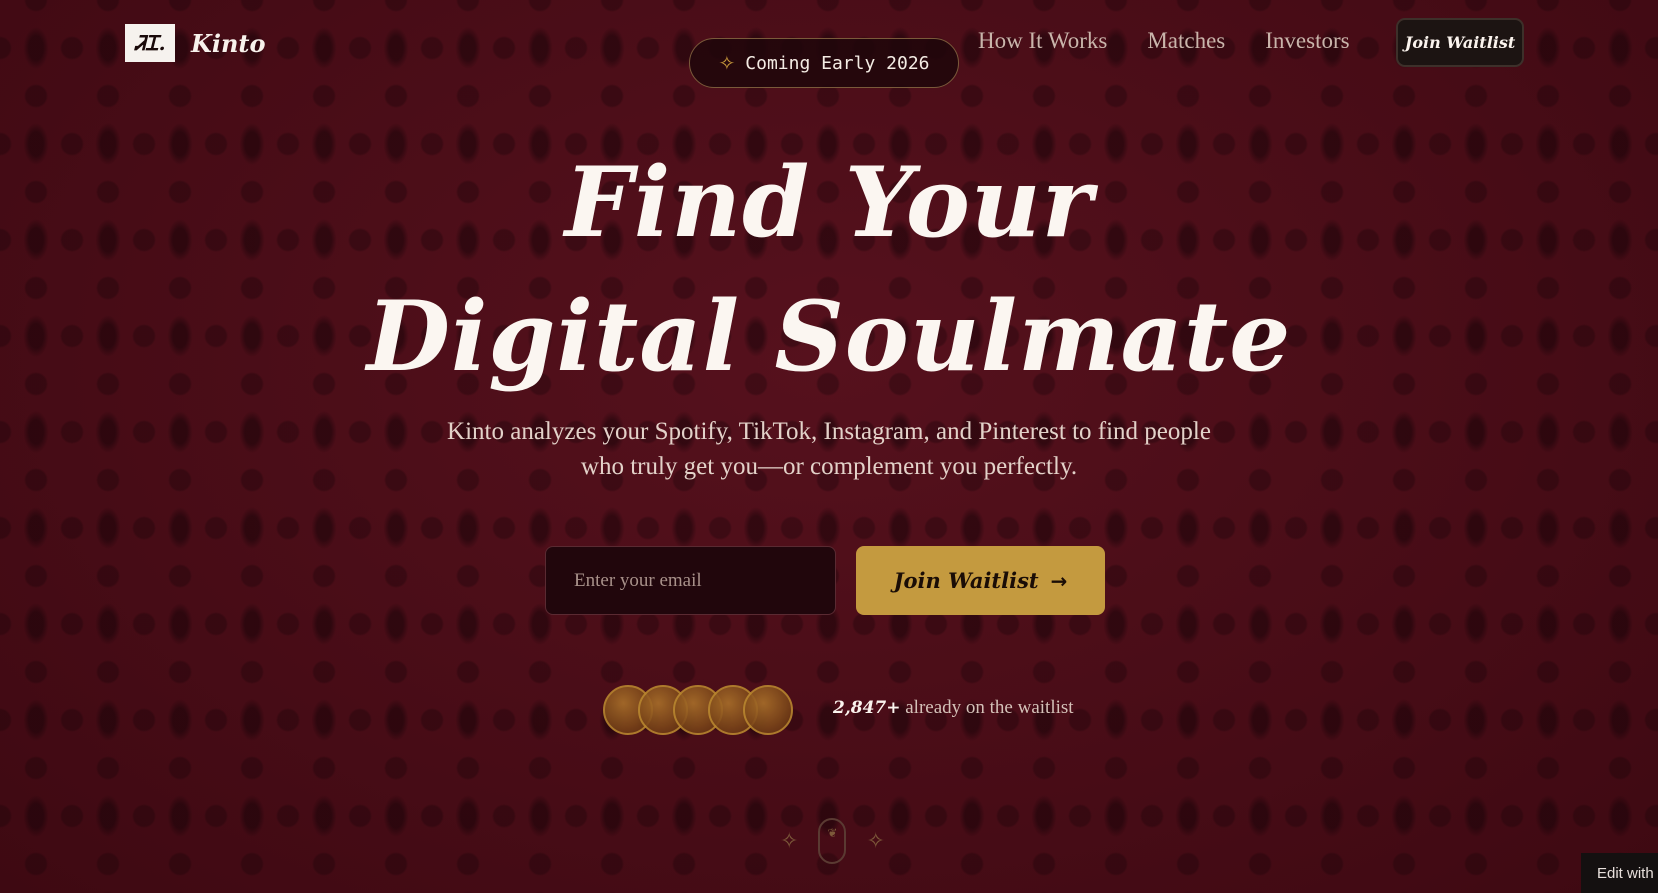 Image resolution: width=1658 pixels, height=893 pixels. What do you see at coordinates (829, 202) in the screenshot?
I see `headline-line-1: Find Your` at bounding box center [829, 202].